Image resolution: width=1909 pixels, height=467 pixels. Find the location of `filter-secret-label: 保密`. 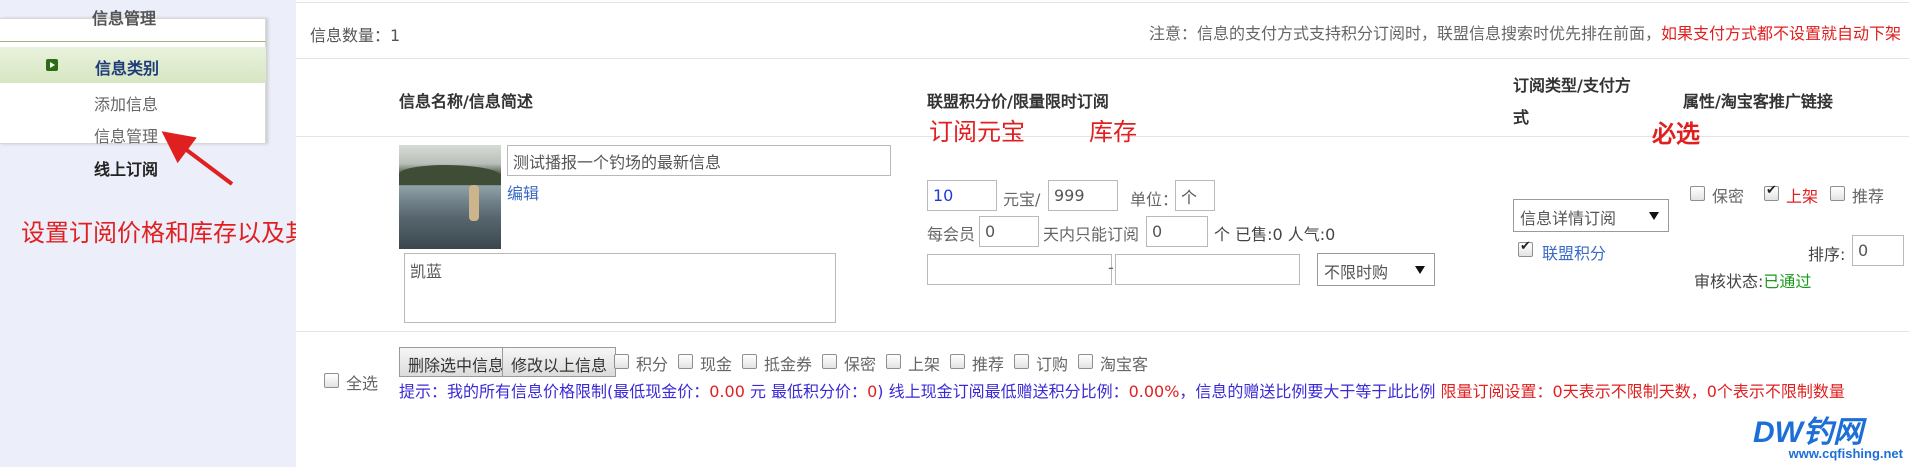

filter-secret-label: 保密 is located at coordinates (860, 364).